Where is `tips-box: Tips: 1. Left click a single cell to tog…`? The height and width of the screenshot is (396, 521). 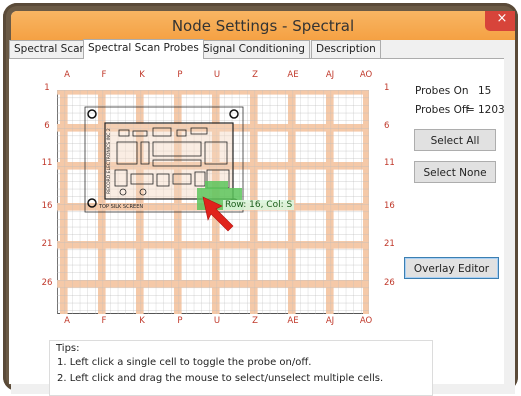
tips-box: Tips: 1. Left click a single cell to tog… is located at coordinates (241, 368).